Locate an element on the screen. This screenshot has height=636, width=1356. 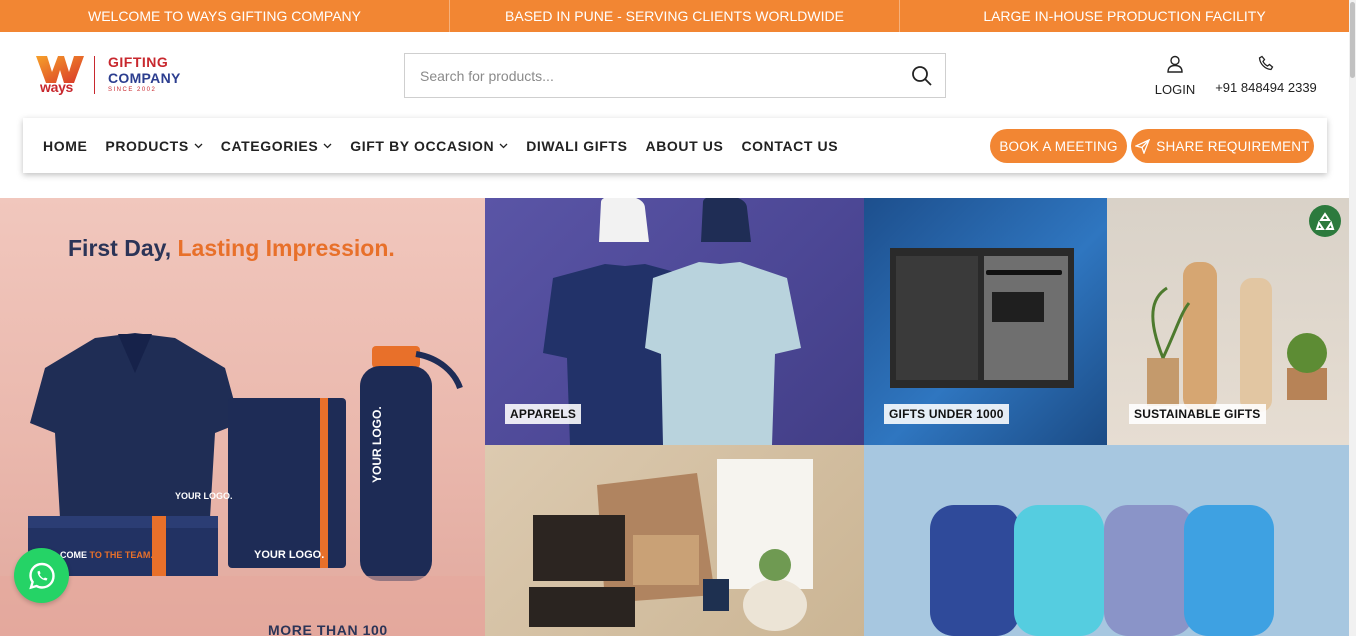
nav-item-contact-us: CONTACT US is located at coordinates (789, 146).